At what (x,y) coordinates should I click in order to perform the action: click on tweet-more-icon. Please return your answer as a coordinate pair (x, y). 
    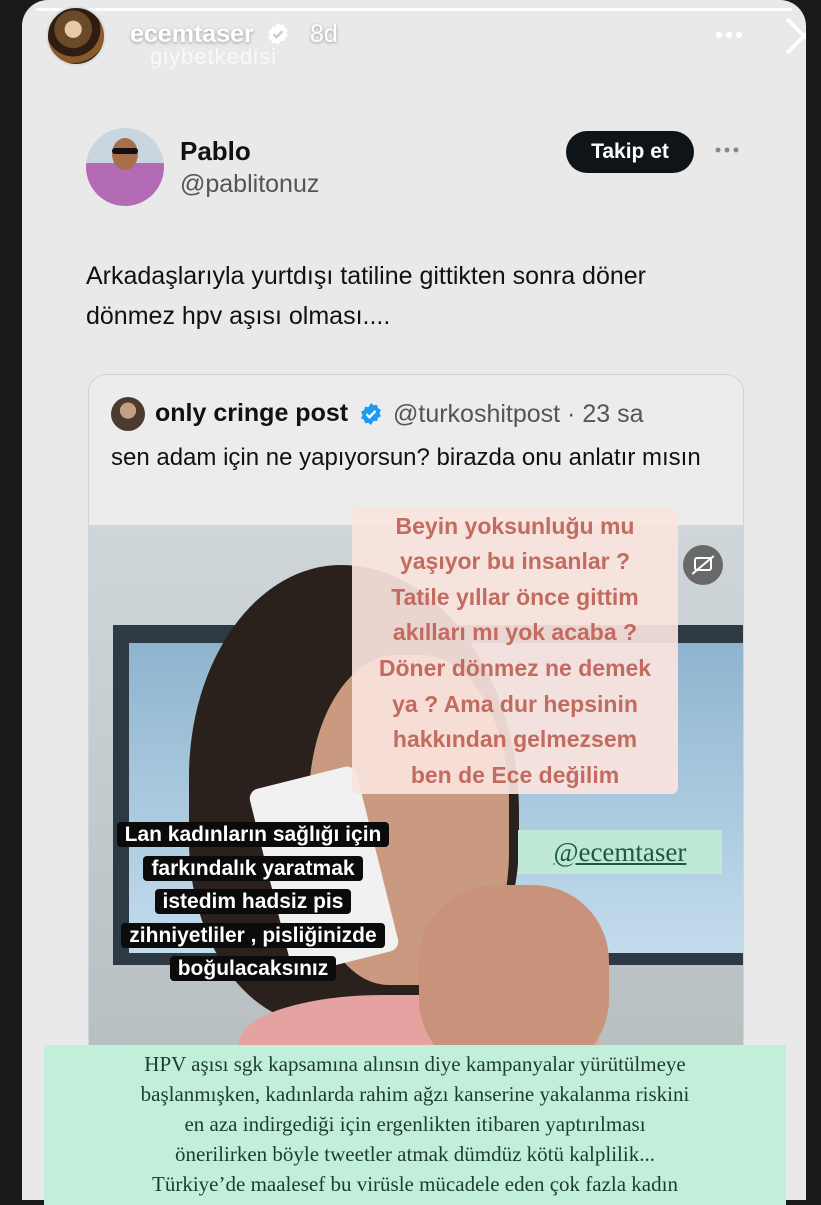
    Looking at the image, I should click on (727, 150).